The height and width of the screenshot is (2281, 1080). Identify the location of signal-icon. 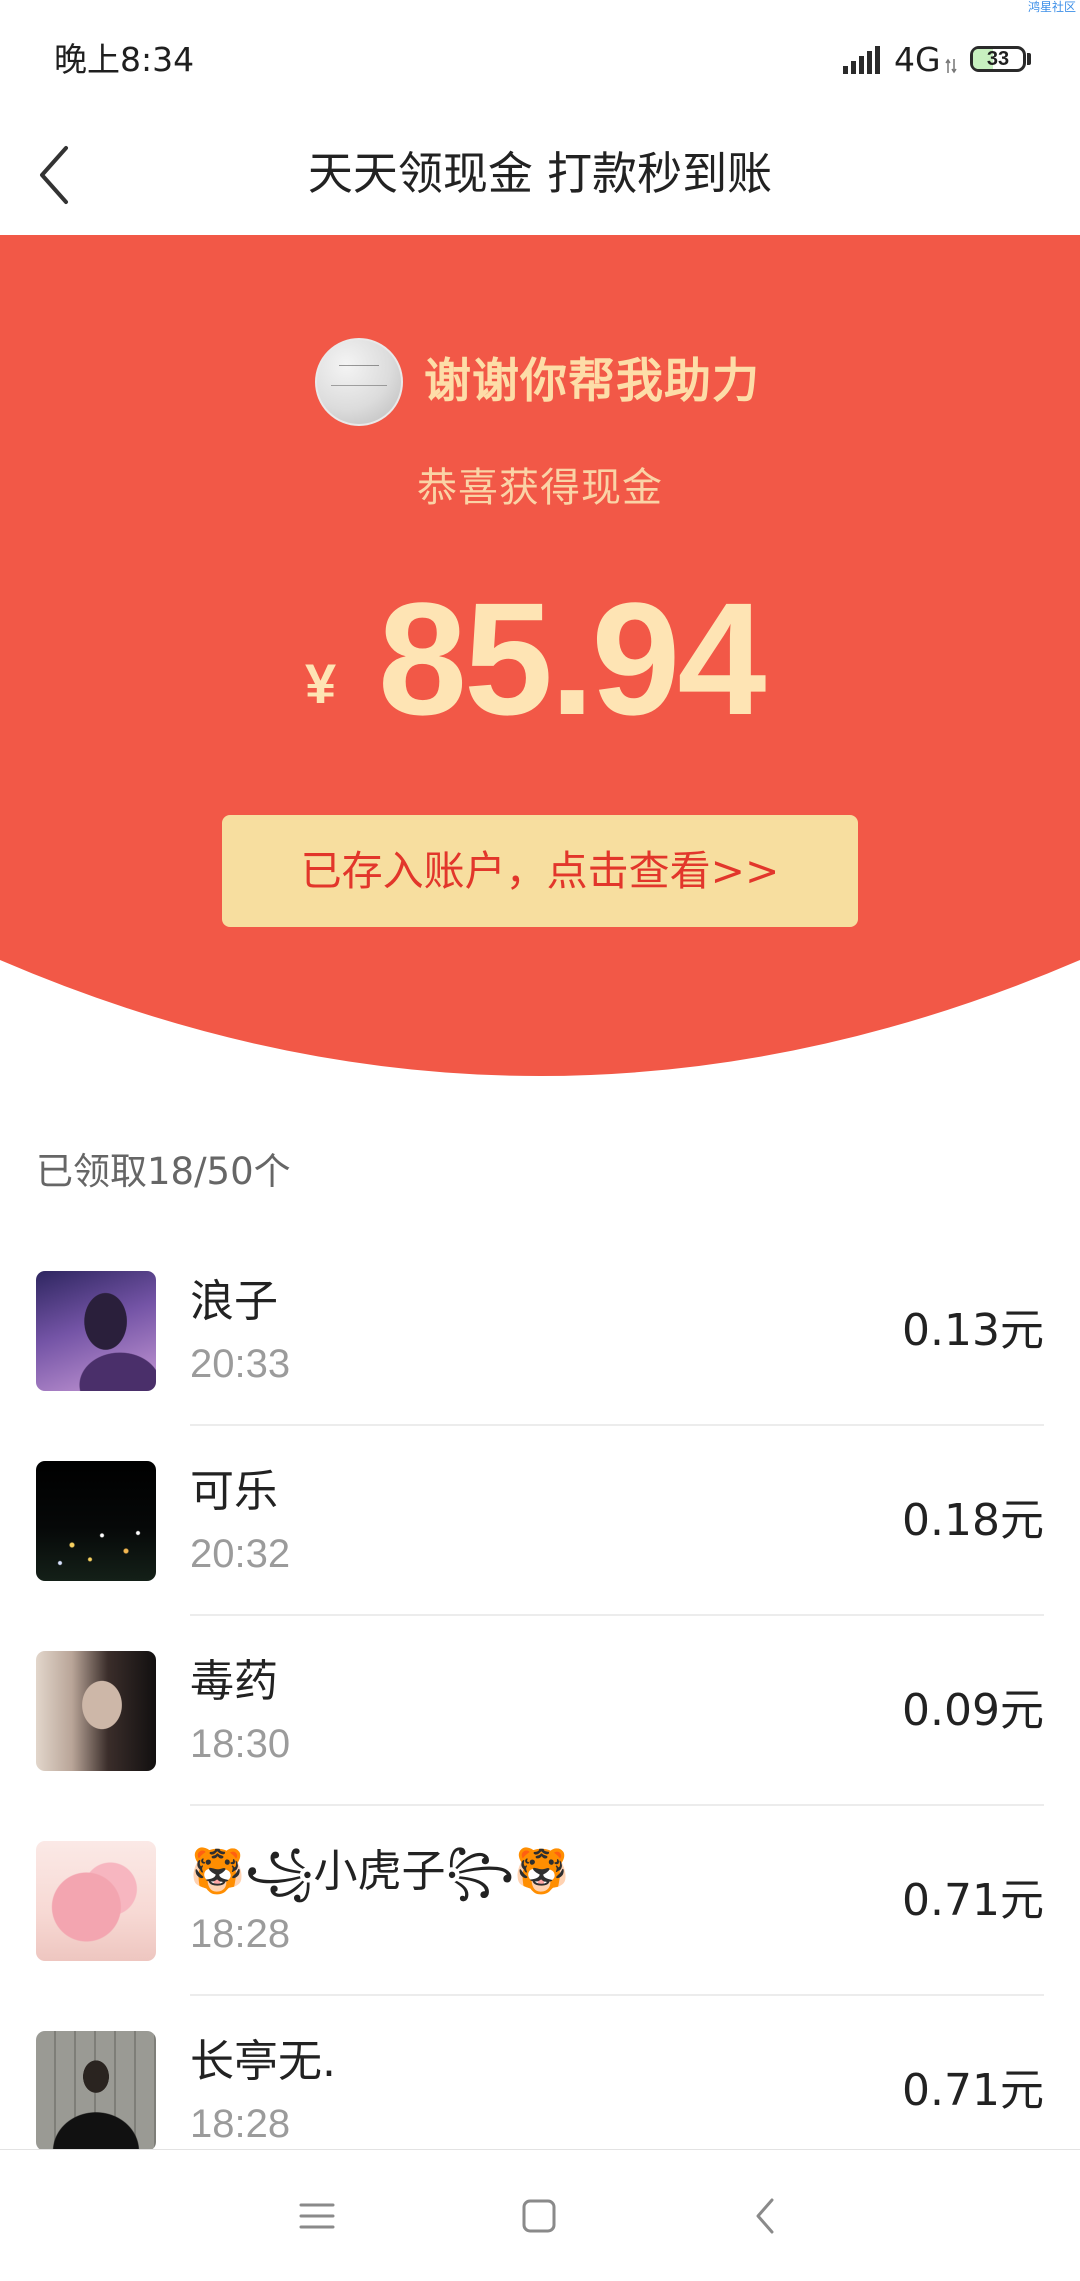
(861, 60).